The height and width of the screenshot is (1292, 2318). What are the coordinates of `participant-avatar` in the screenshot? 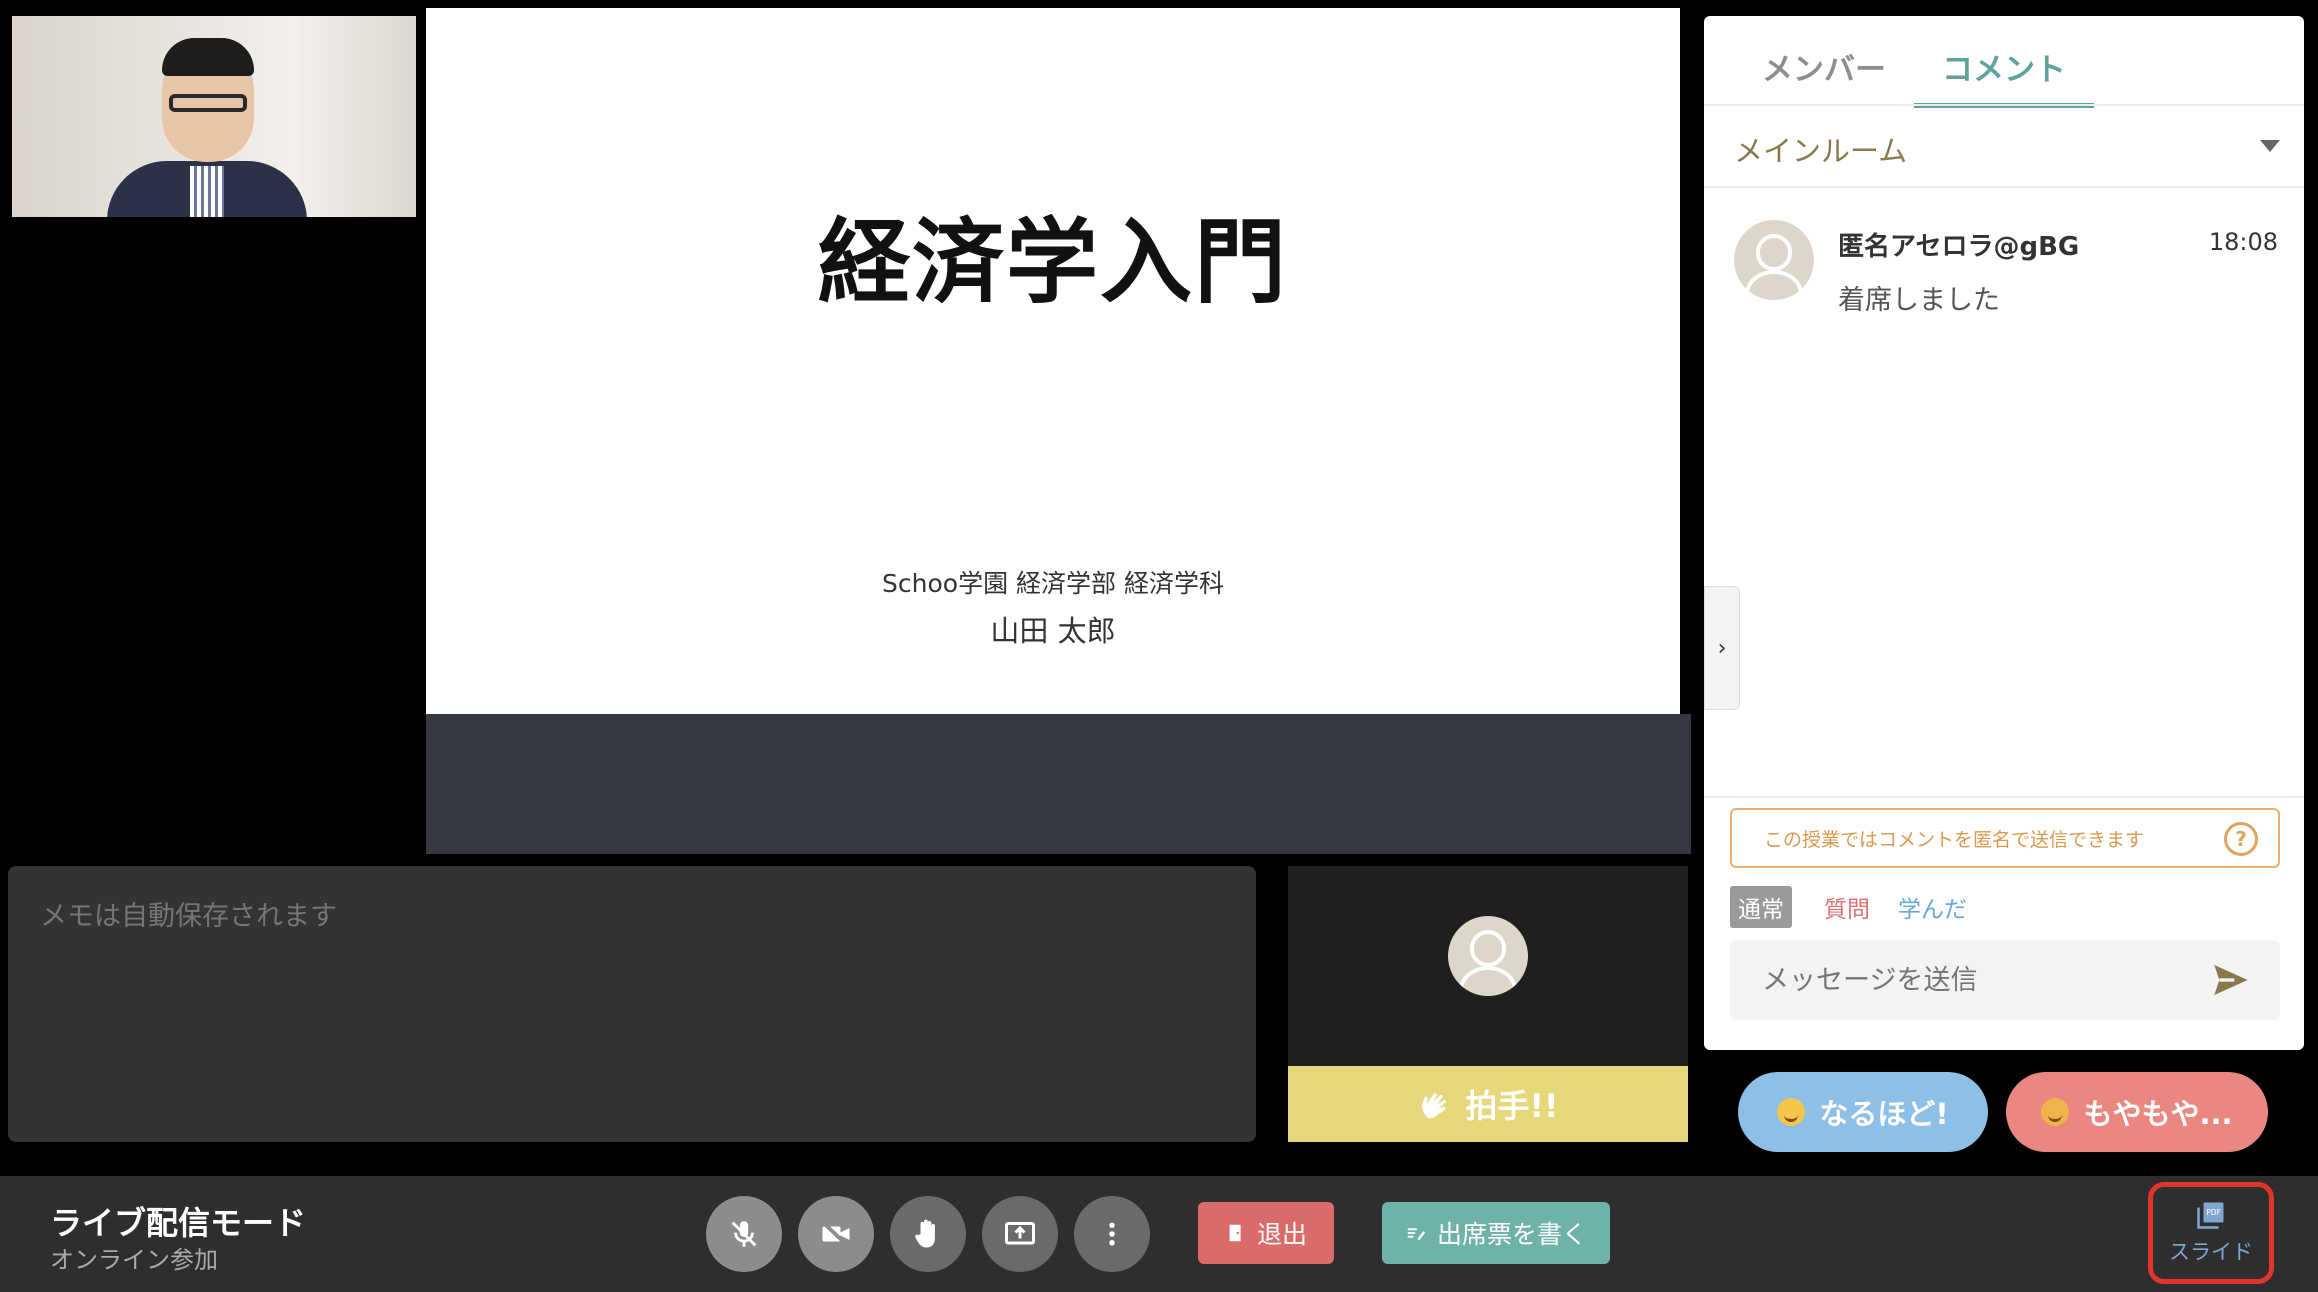 It's located at (1488, 956).